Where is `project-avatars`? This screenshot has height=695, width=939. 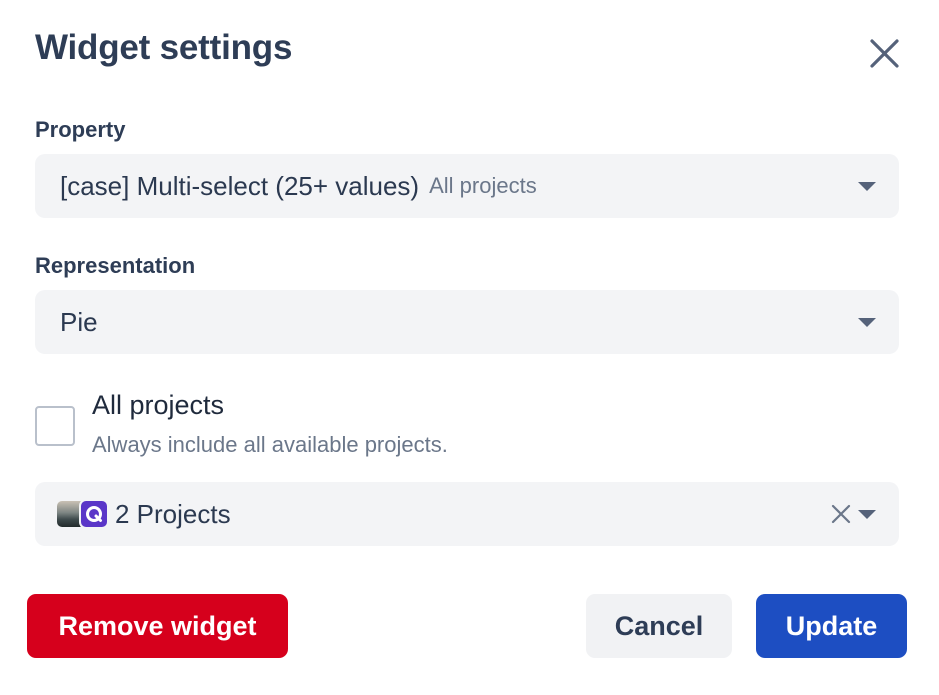 project-avatars is located at coordinates (83, 514).